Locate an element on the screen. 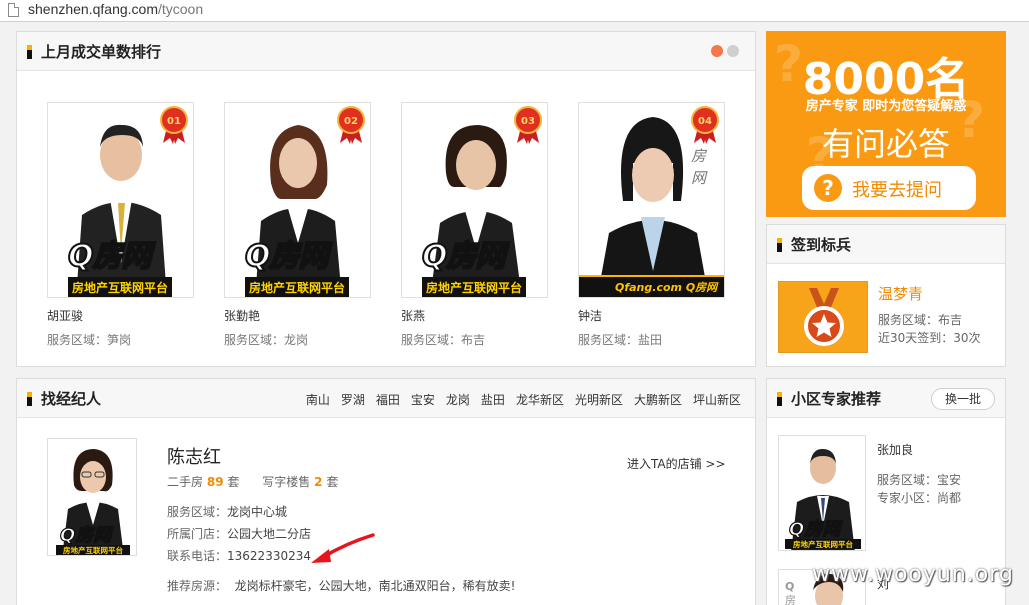 Image resolution: width=1029 pixels, height=605 pixels. agent-photo: 房 网 04 Qfang.com Q房网 is located at coordinates (651, 200).